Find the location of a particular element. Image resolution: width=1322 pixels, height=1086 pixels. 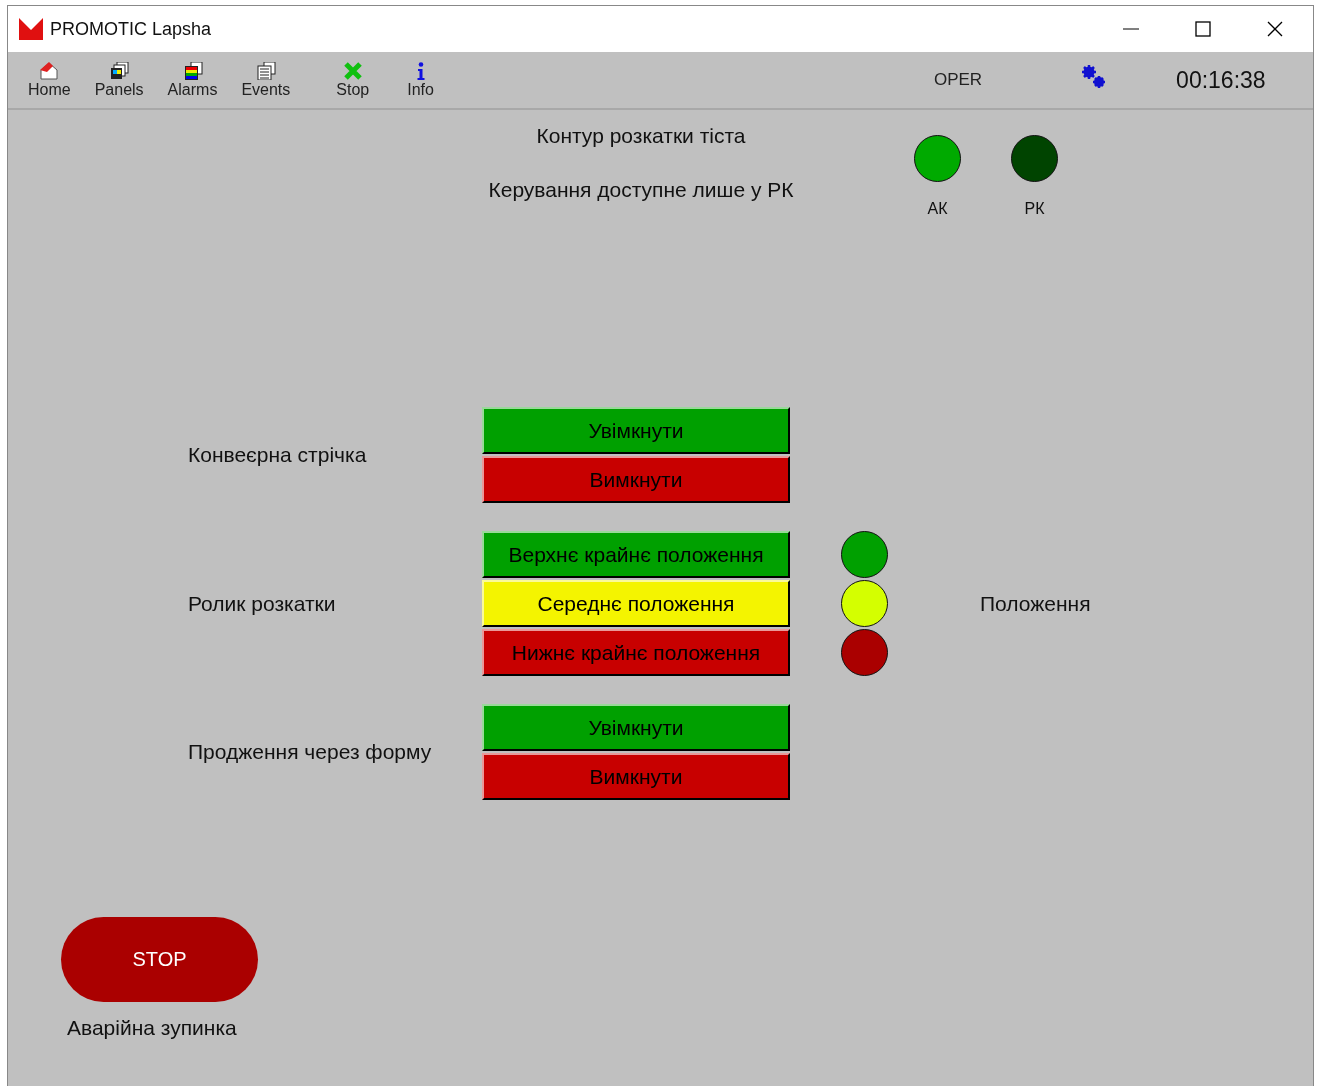

lamp-label: АК is located at coordinates (937, 209).